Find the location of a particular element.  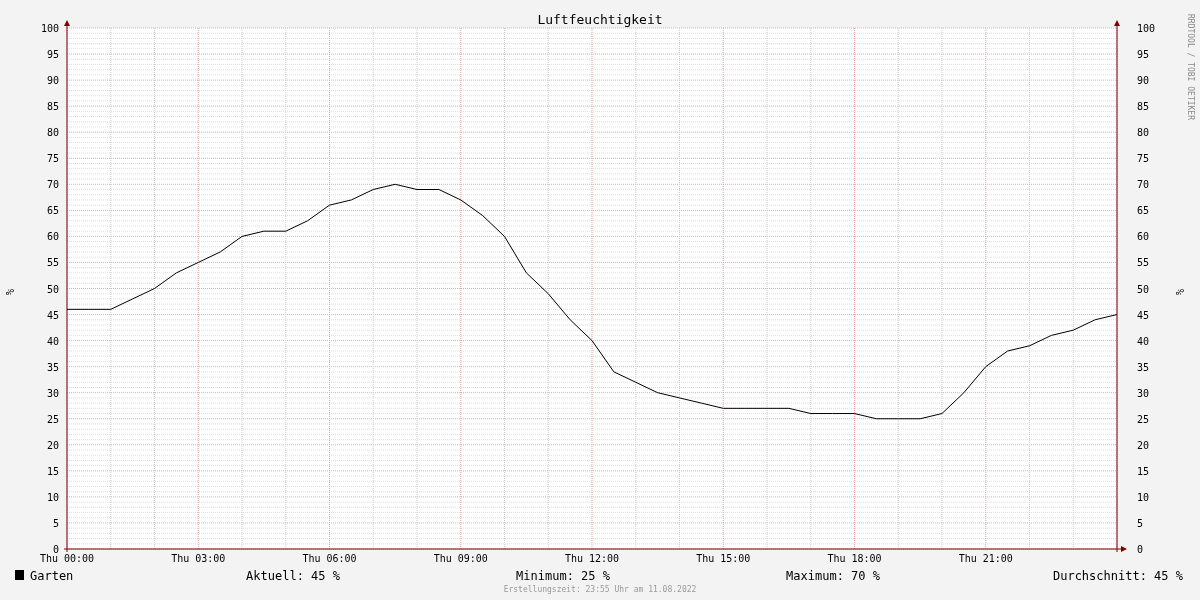

x-tick-label: Thu 15:00 is located at coordinates (723, 558).